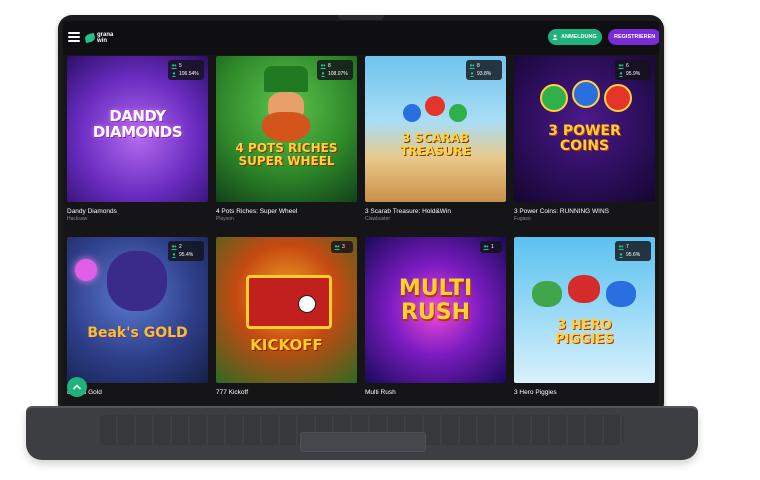 The height and width of the screenshot is (480, 760). What do you see at coordinates (137, 333) in the screenshot?
I see `game-art-title: Beak's GOLD` at bounding box center [137, 333].